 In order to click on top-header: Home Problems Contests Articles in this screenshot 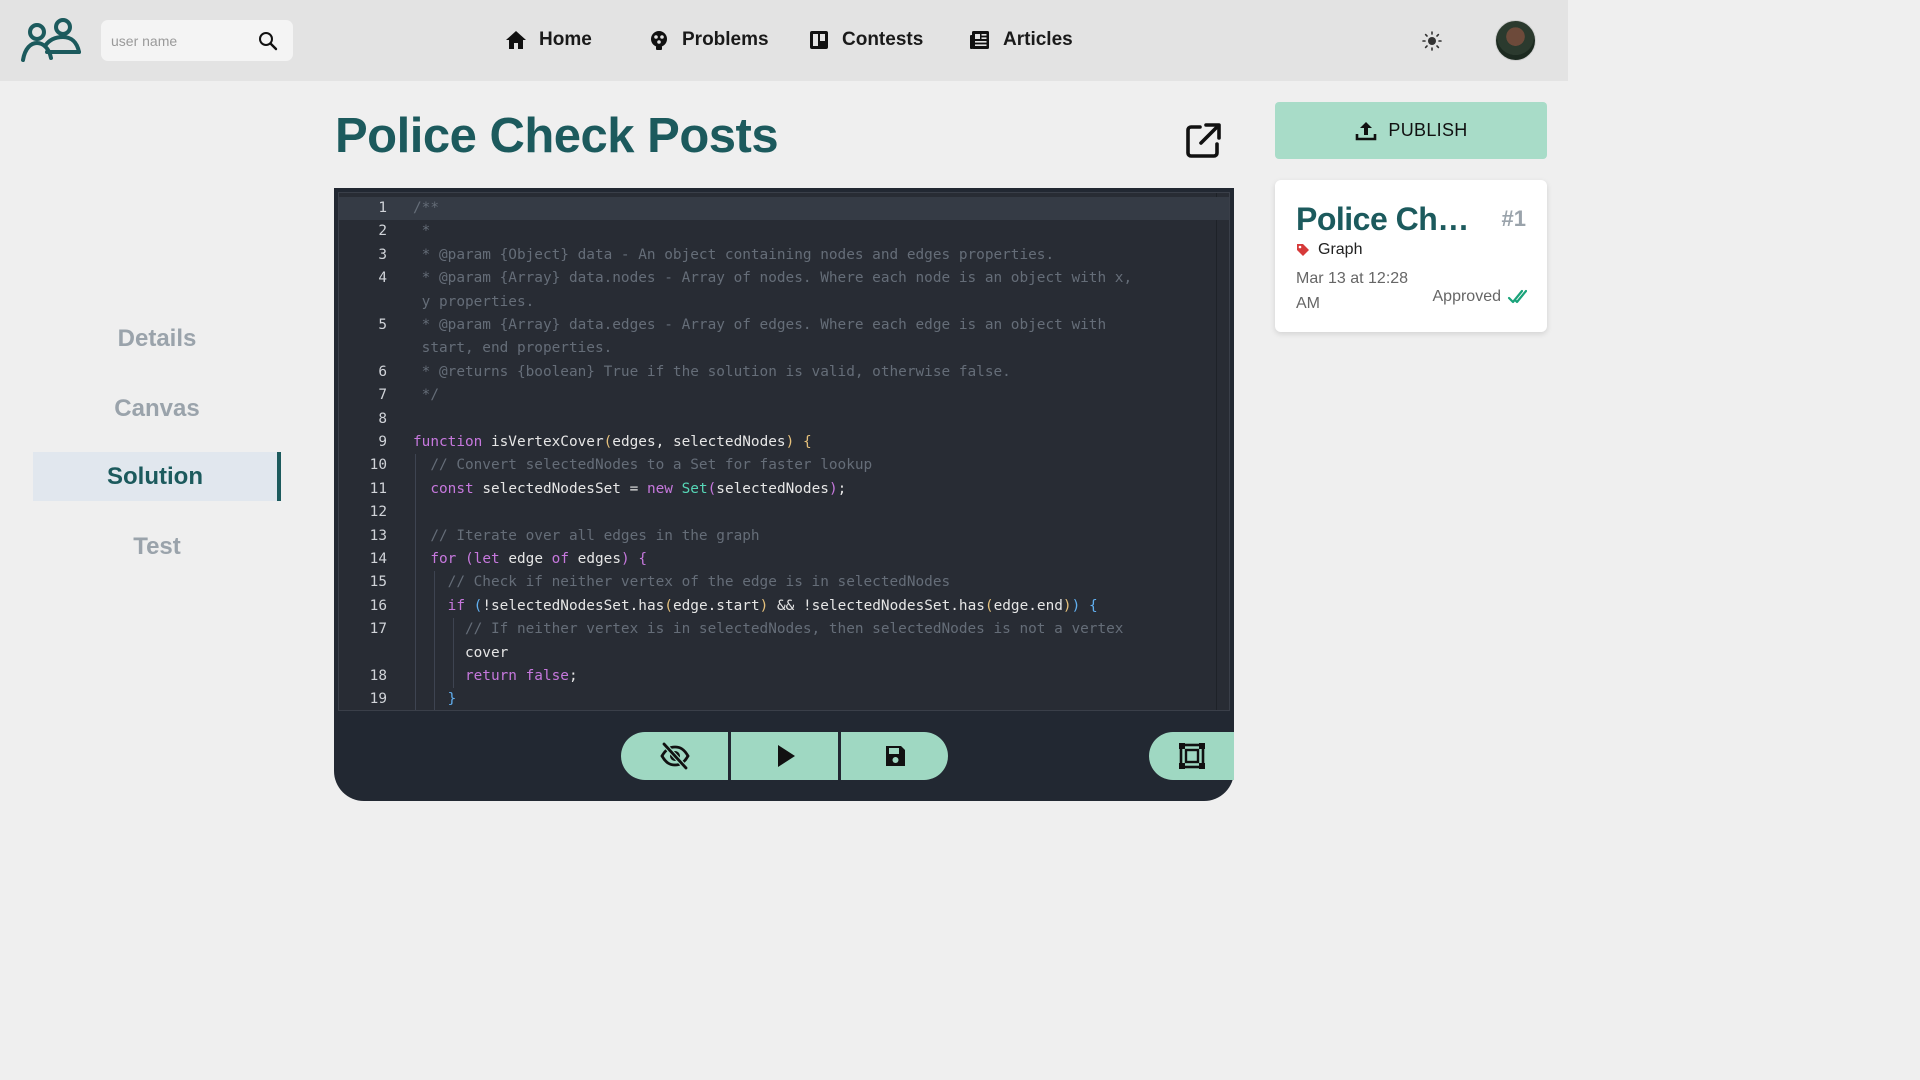, I will do `click(784, 40)`.